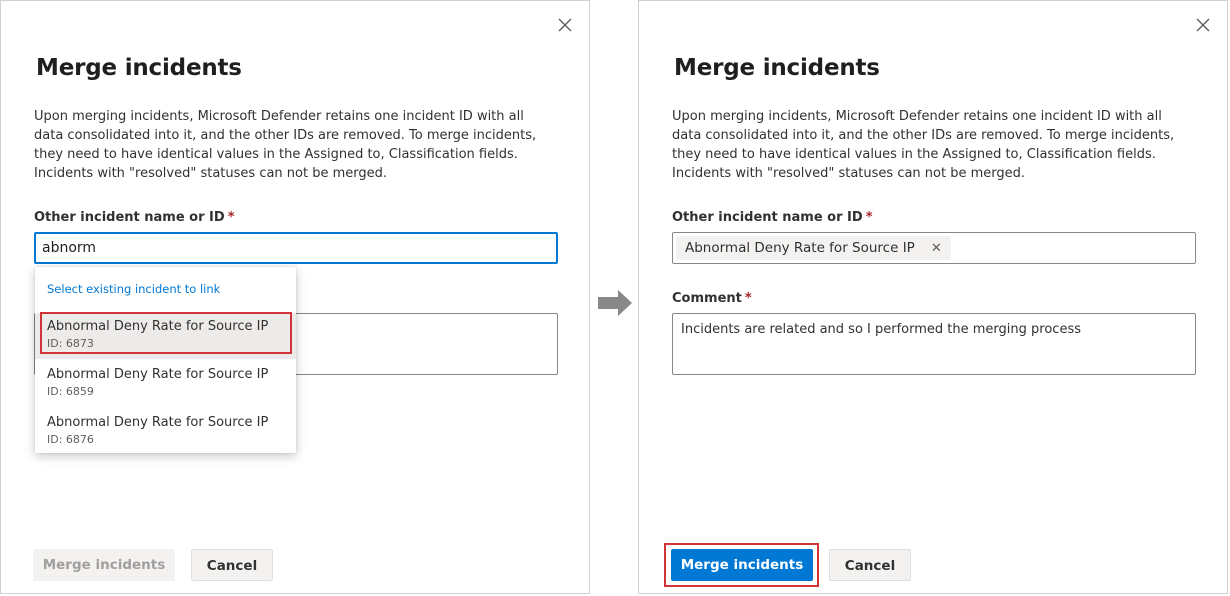 The image size is (1230, 596). What do you see at coordinates (70, 343) in the screenshot?
I see `suggestion-id: ID: 6873` at bounding box center [70, 343].